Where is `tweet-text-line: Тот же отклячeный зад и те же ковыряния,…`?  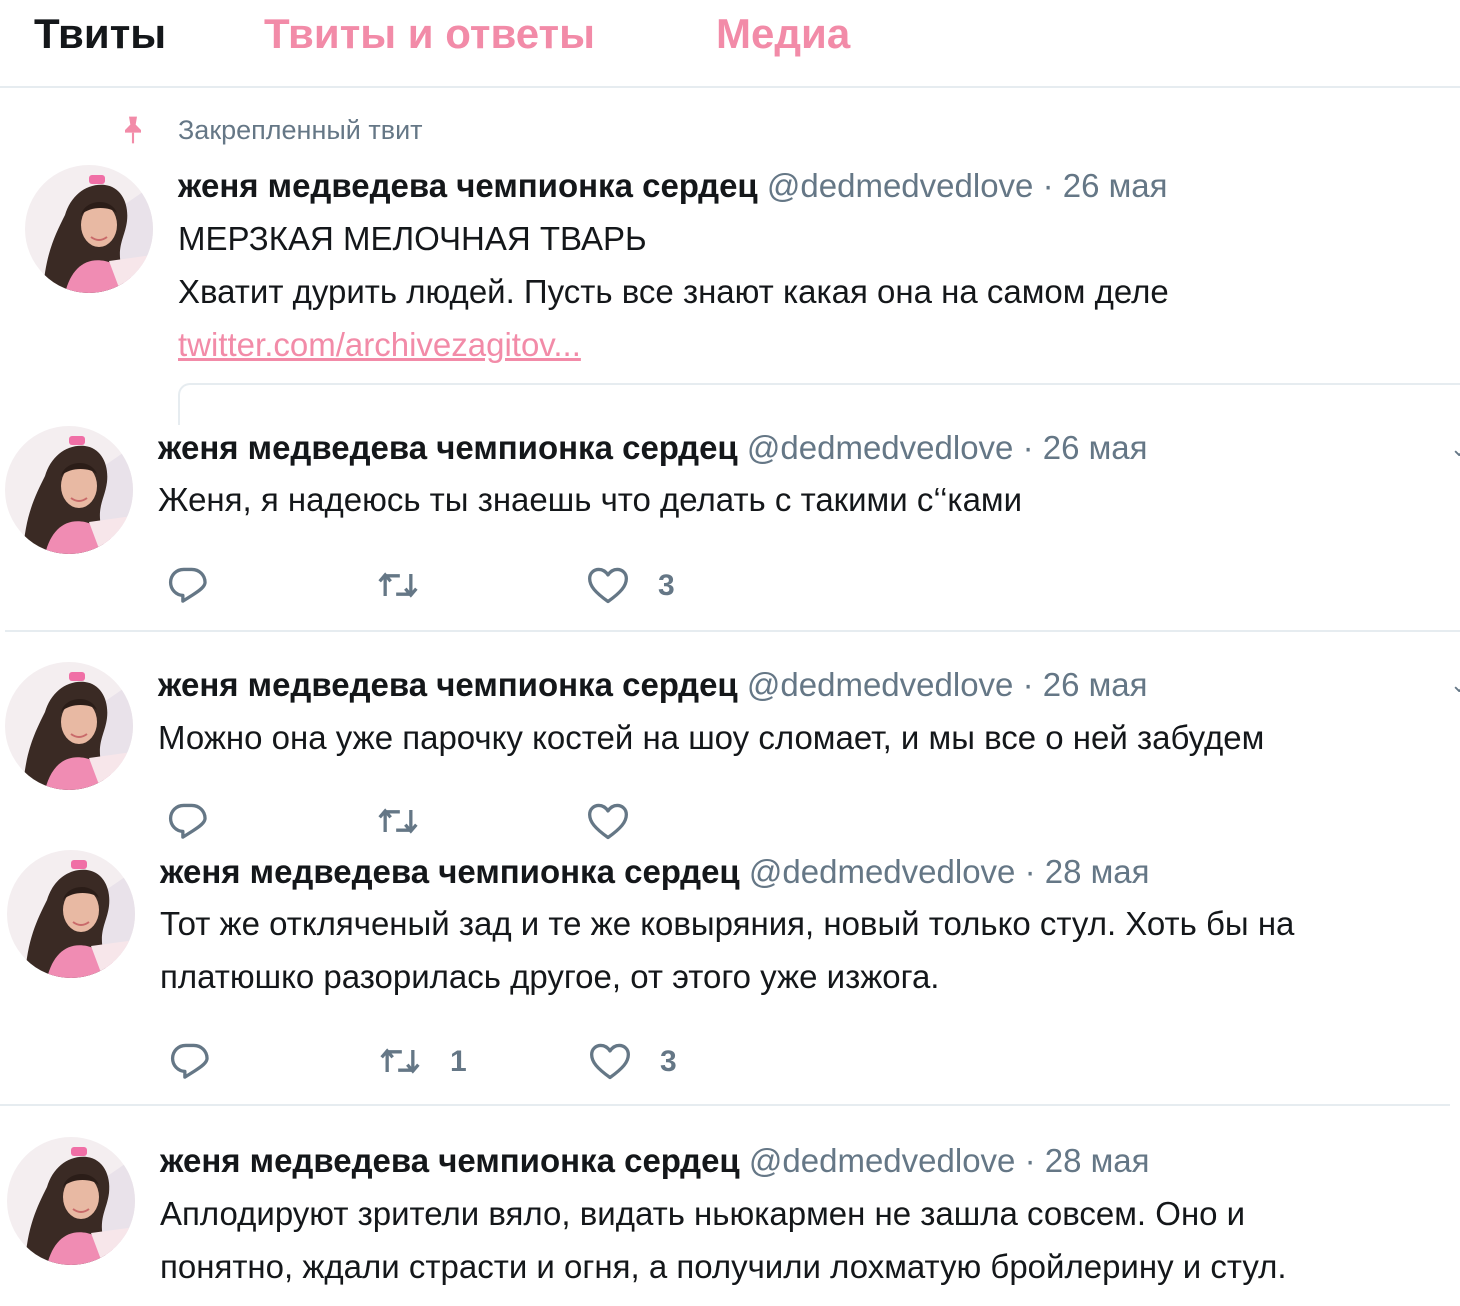 tweet-text-line: Тот же отклячeный зад и те же ковыряния,… is located at coordinates (727, 923).